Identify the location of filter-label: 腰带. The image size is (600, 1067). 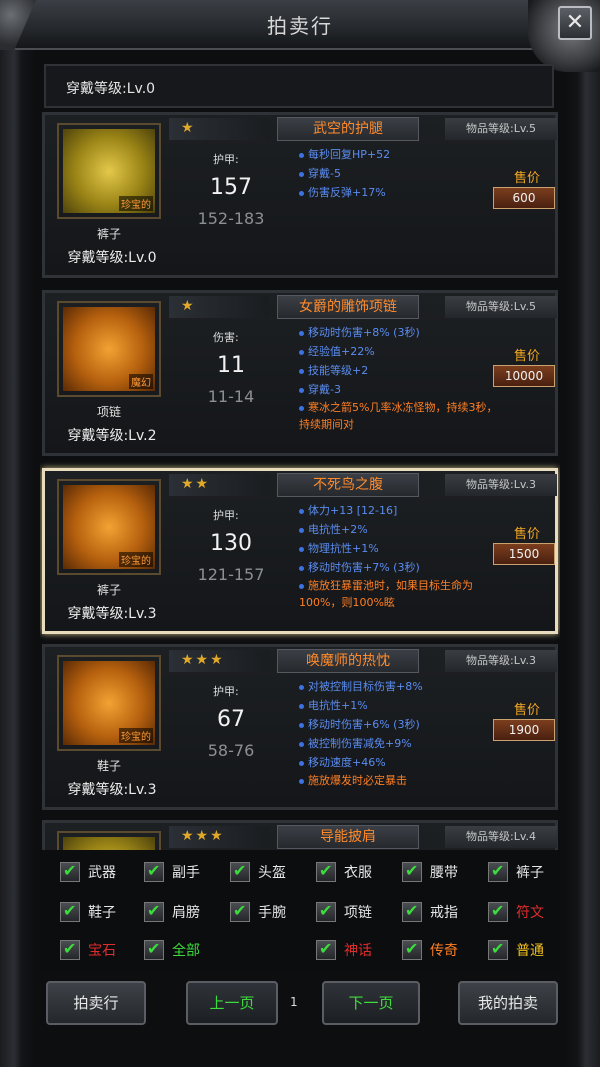
(444, 873).